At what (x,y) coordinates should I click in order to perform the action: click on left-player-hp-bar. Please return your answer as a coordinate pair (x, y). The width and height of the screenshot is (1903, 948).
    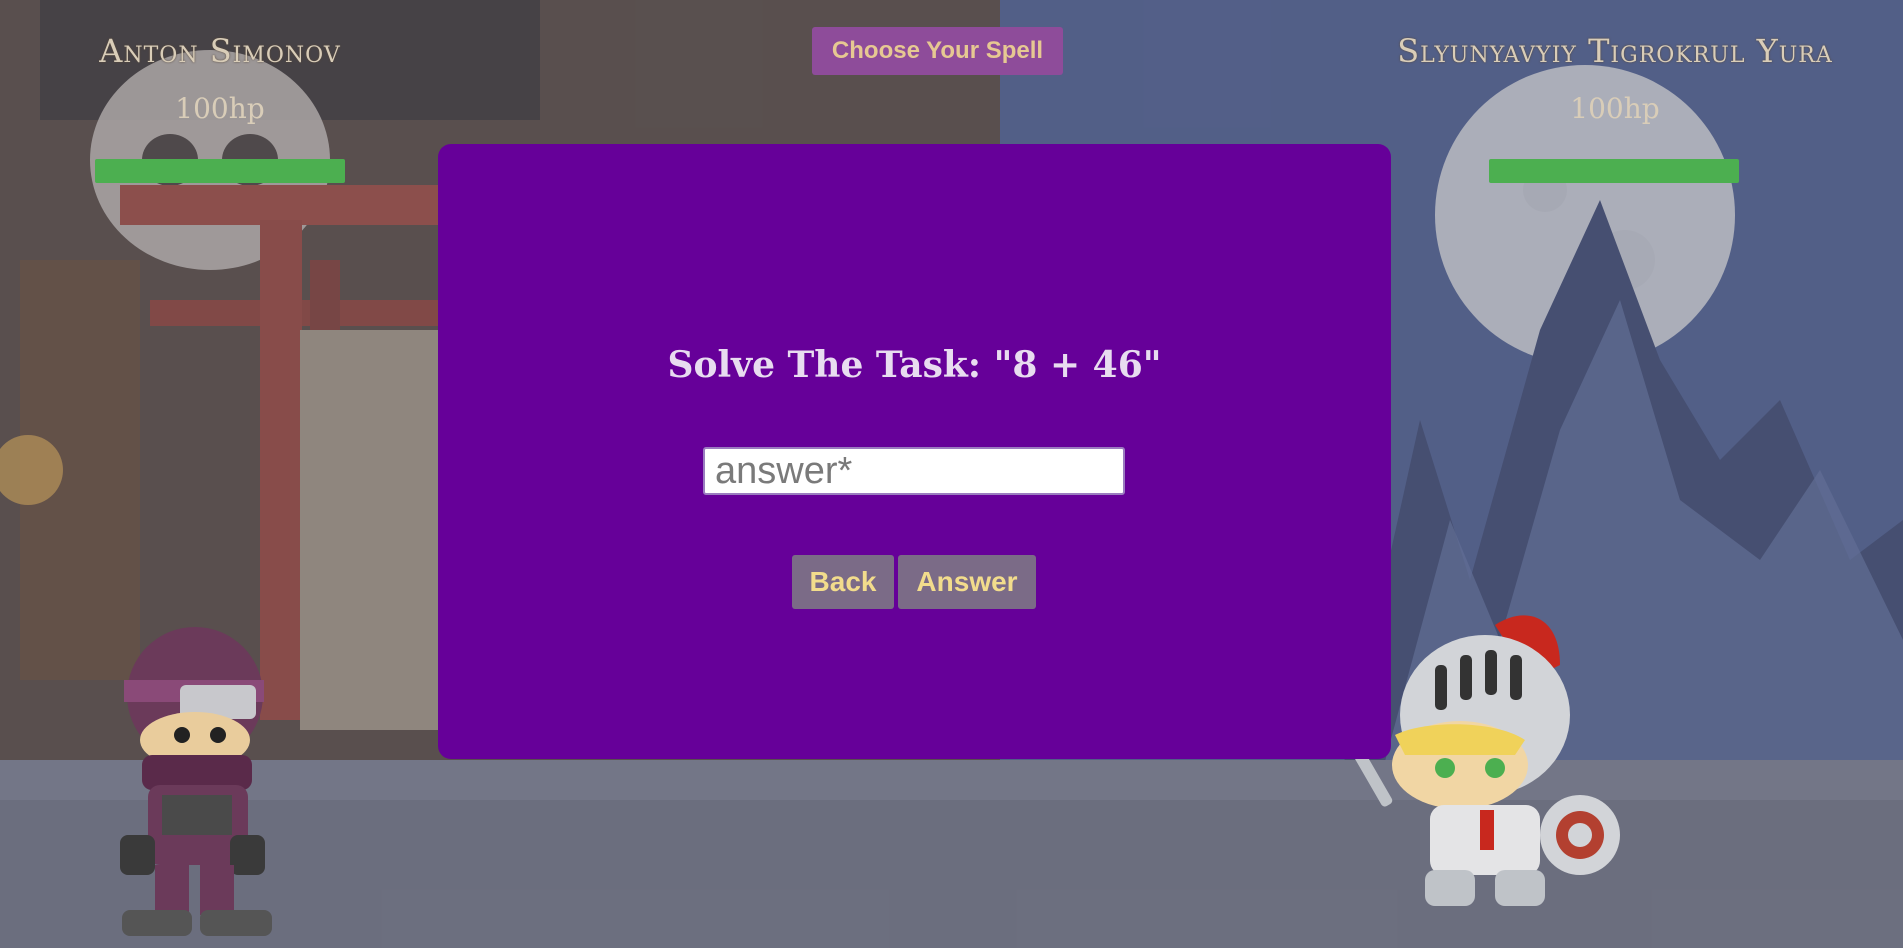
    Looking at the image, I should click on (220, 171).